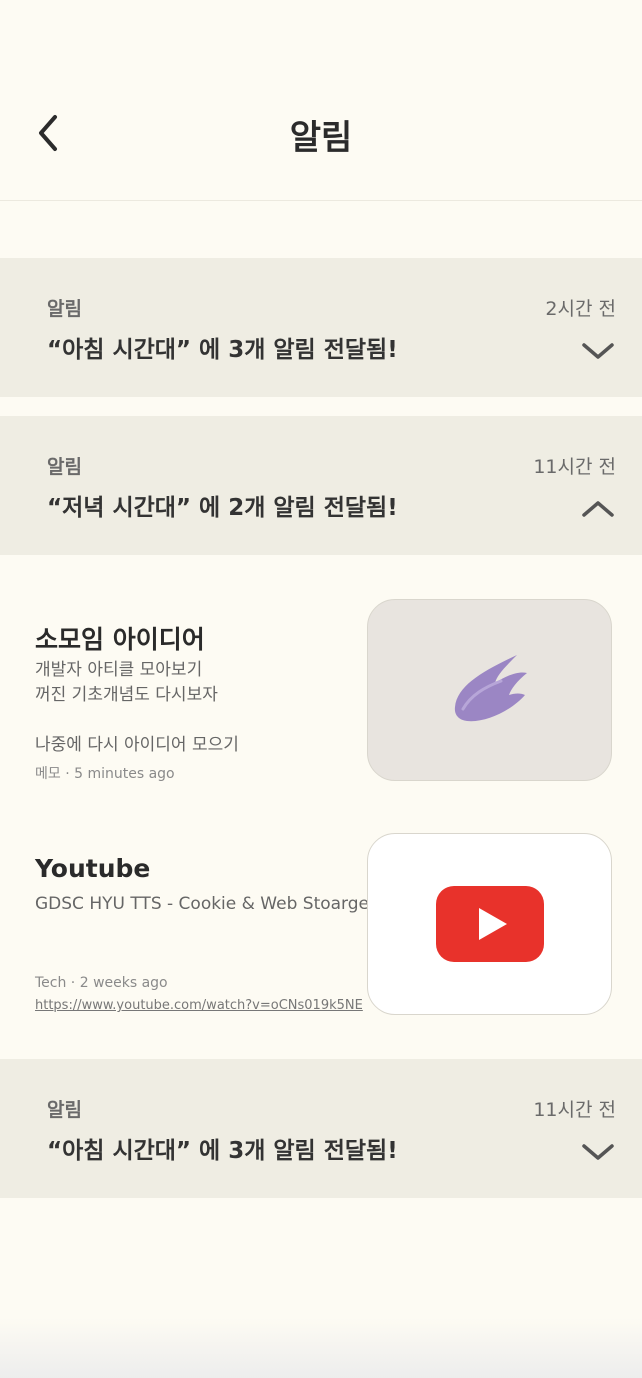  Describe the element at coordinates (321, 1128) in the screenshot. I see `notification-group: 알림 11시간 전 “아침 시간대” 에 3개 알림 전달됨!` at that location.